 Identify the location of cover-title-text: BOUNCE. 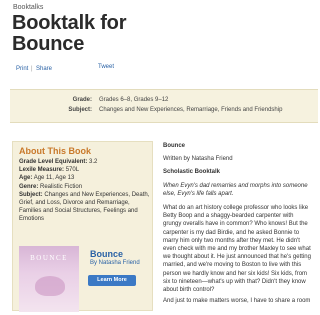
(49, 258).